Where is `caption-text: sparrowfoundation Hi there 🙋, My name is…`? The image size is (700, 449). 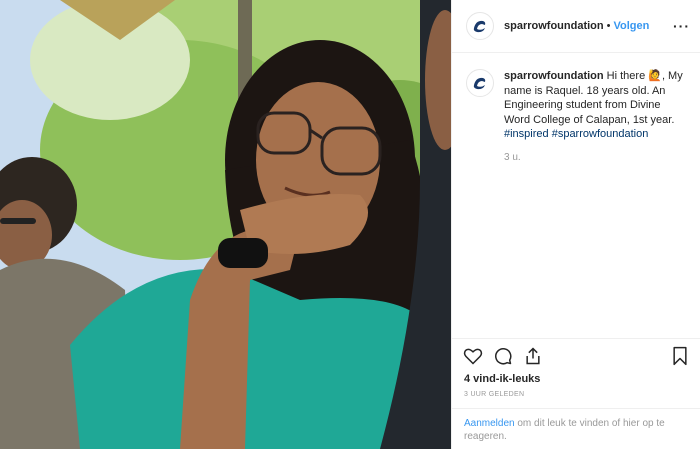 caption-text: sparrowfoundation Hi there 🙋, My name is… is located at coordinates (594, 105).